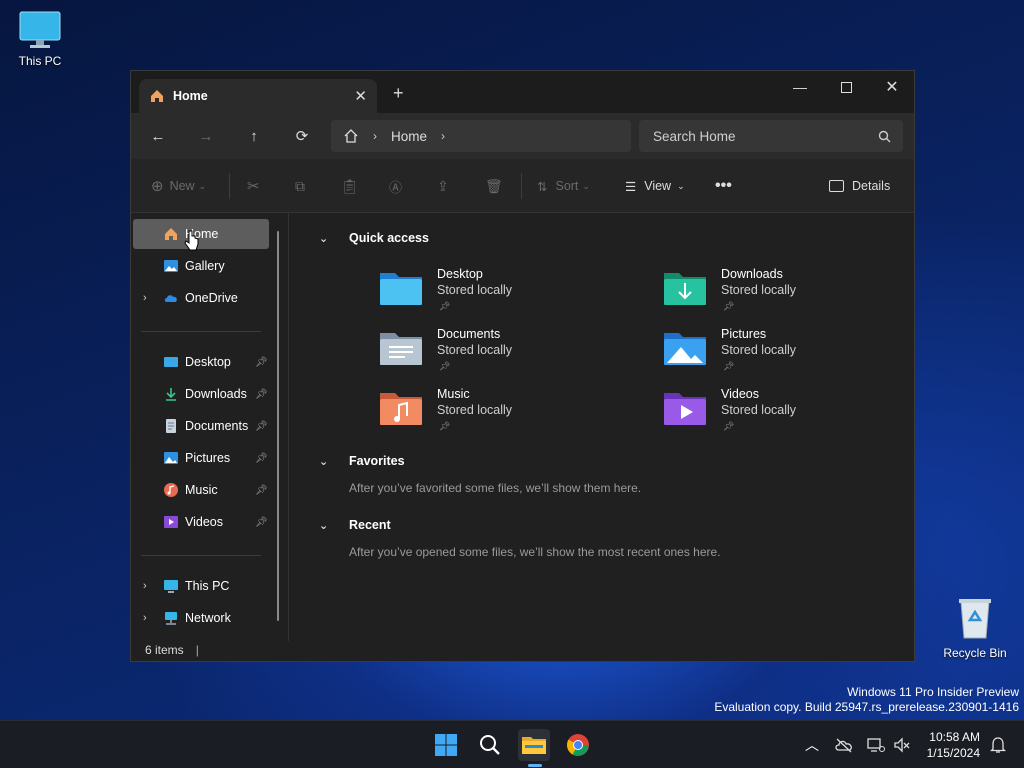  I want to click on quick-access-item-downloads: Downloads Stored locally 📌︎, so click(783, 295).